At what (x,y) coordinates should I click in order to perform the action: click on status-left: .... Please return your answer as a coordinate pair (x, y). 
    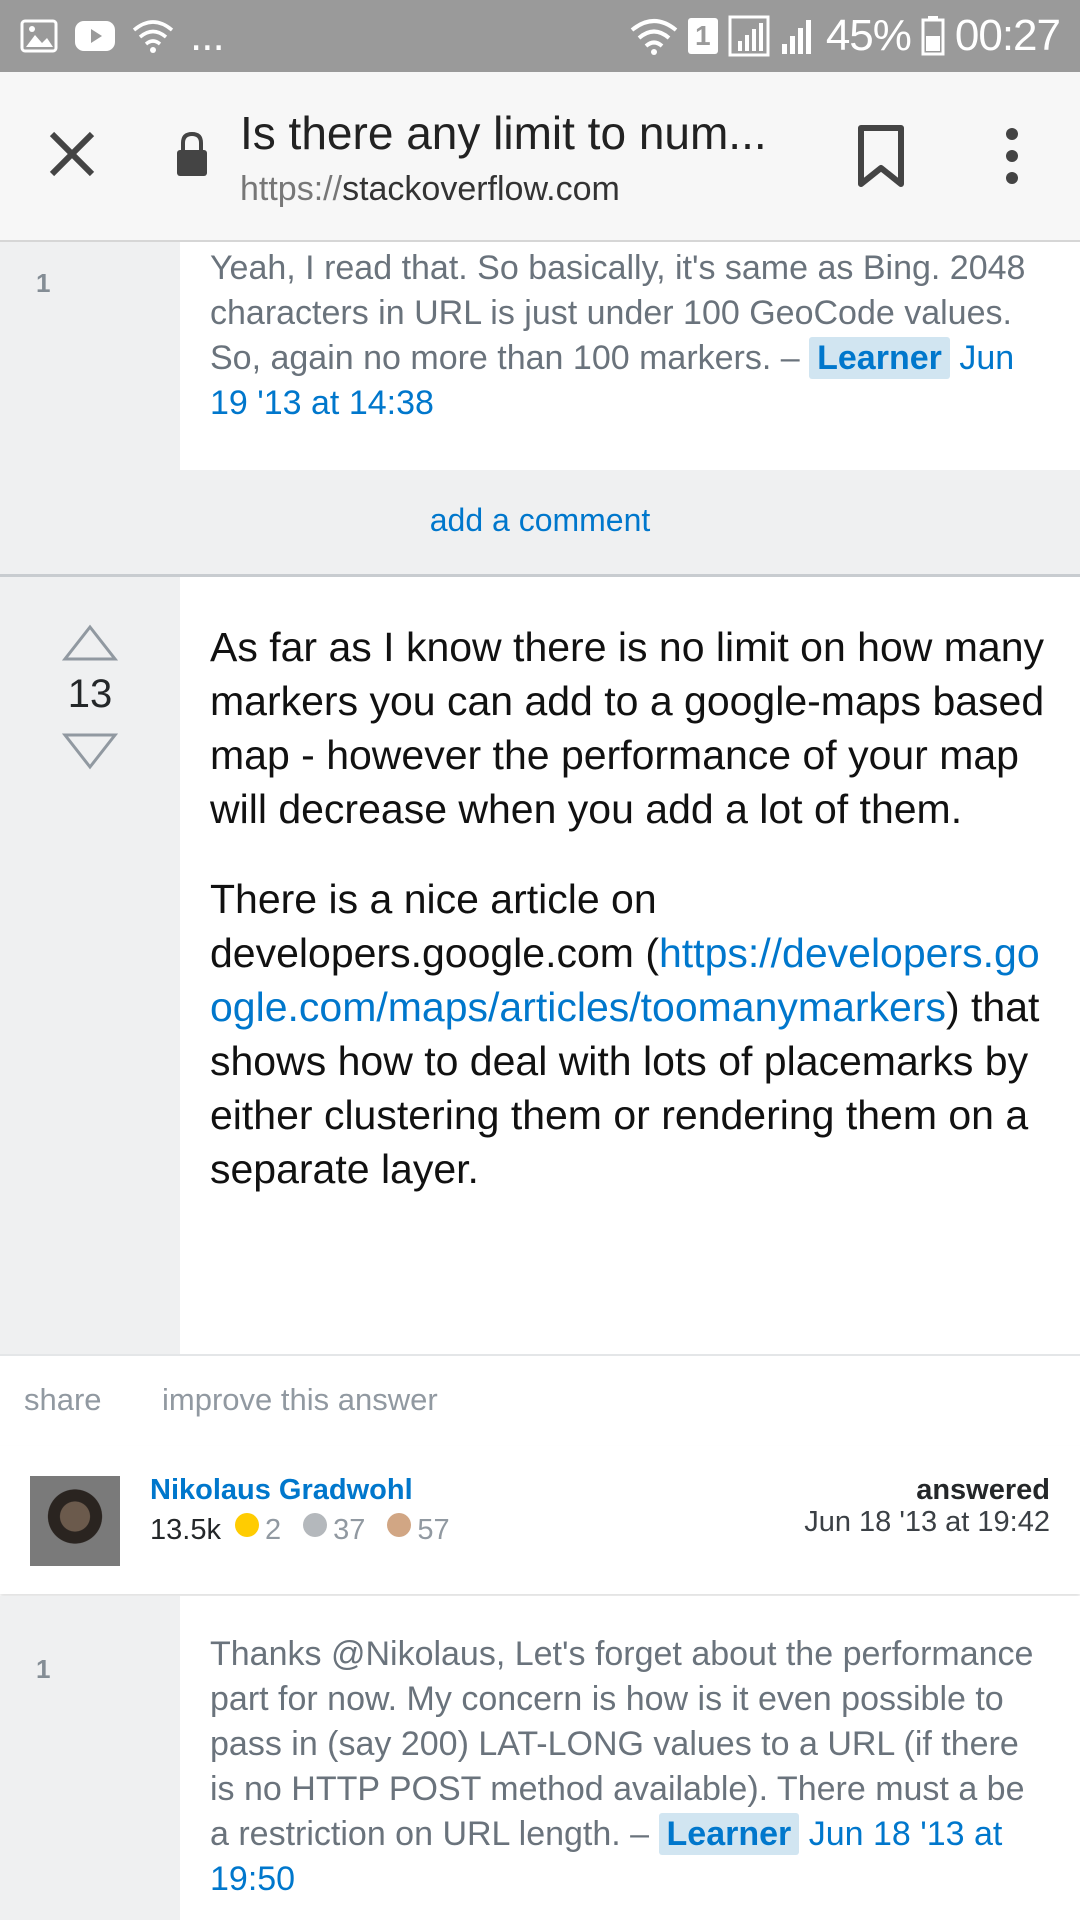
    Looking at the image, I should click on (122, 35).